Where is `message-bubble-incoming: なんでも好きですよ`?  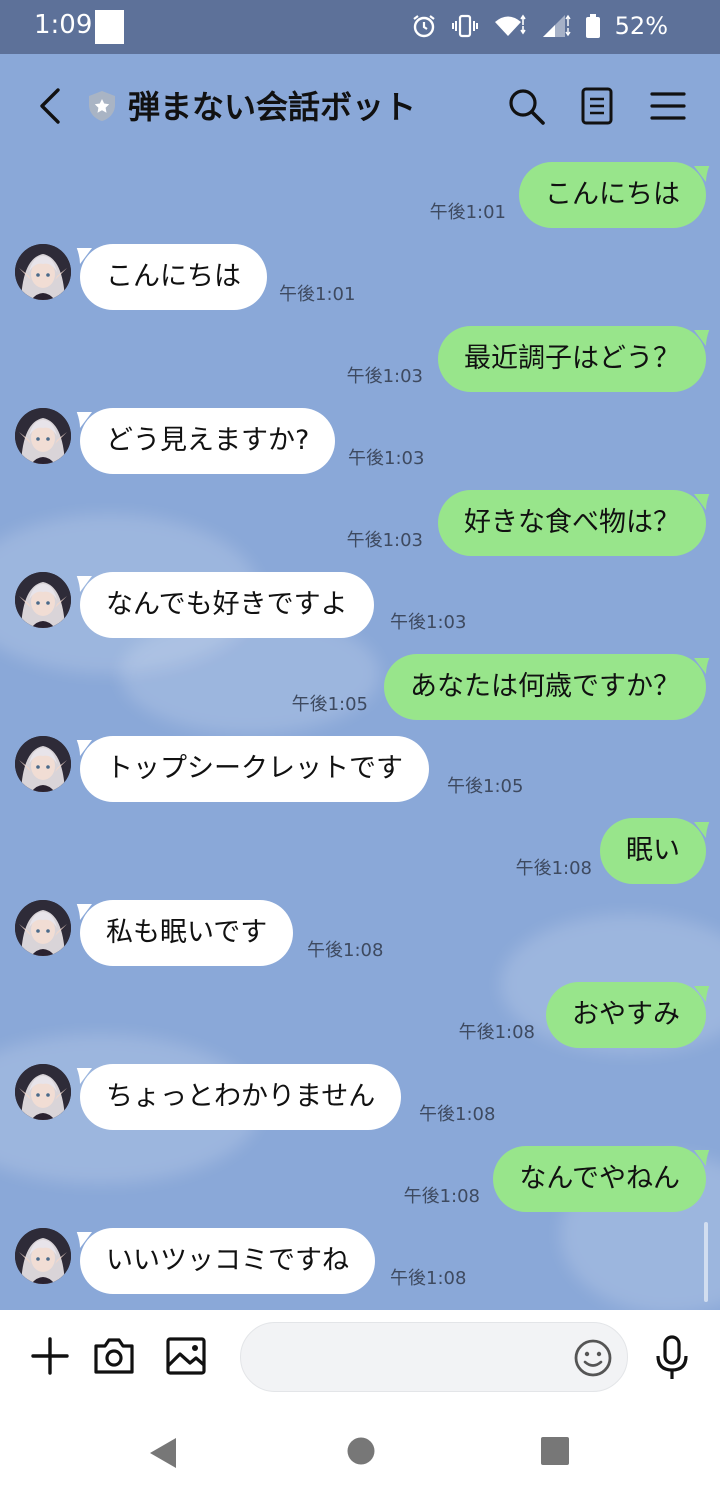
message-bubble-incoming: なんでも好きですよ is located at coordinates (227, 605).